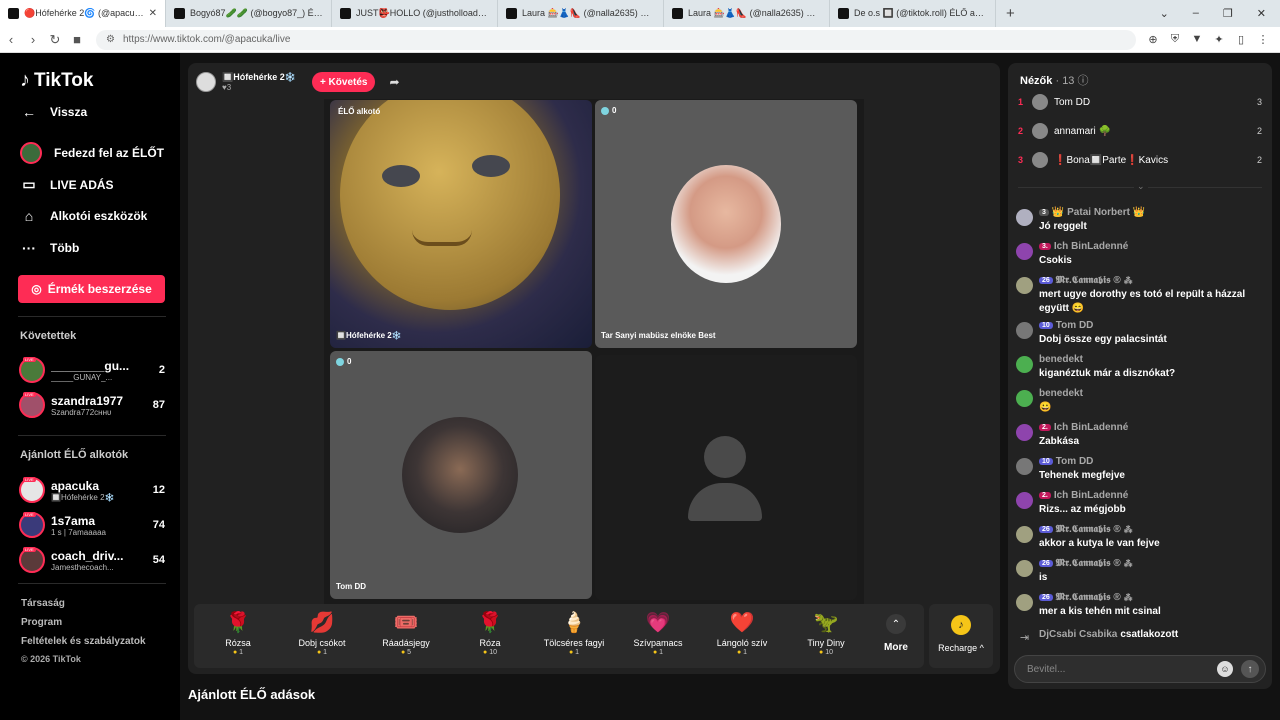  Describe the element at coordinates (1078, 634) in the screenshot. I see `join-user-name: DjCsabi Csabika` at that location.